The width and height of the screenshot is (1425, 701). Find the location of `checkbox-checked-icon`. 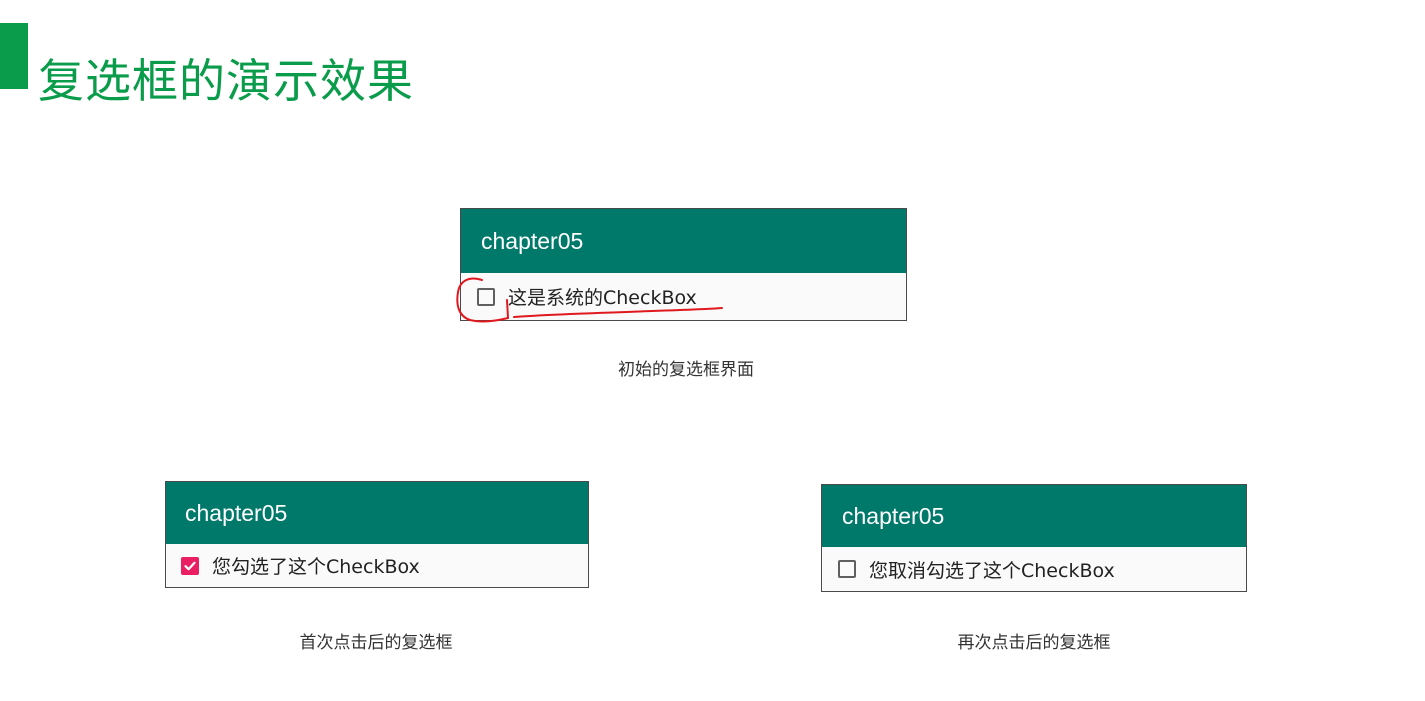

checkbox-checked-icon is located at coordinates (190, 565).